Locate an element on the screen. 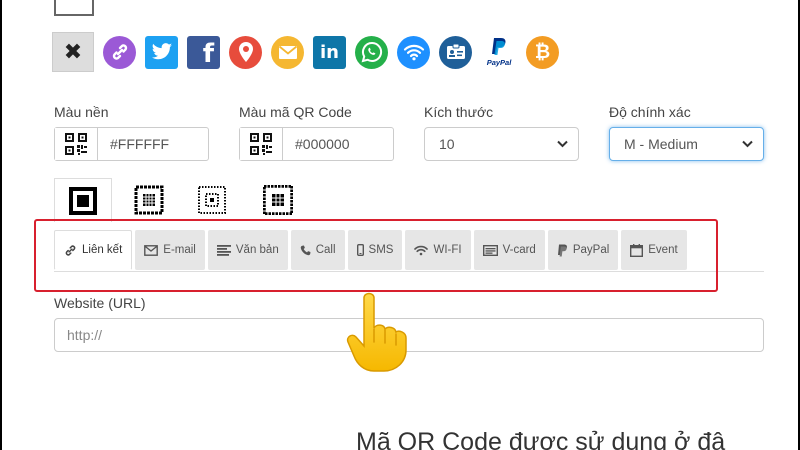 The width and height of the screenshot is (800, 450). link-icon is located at coordinates (119, 52).